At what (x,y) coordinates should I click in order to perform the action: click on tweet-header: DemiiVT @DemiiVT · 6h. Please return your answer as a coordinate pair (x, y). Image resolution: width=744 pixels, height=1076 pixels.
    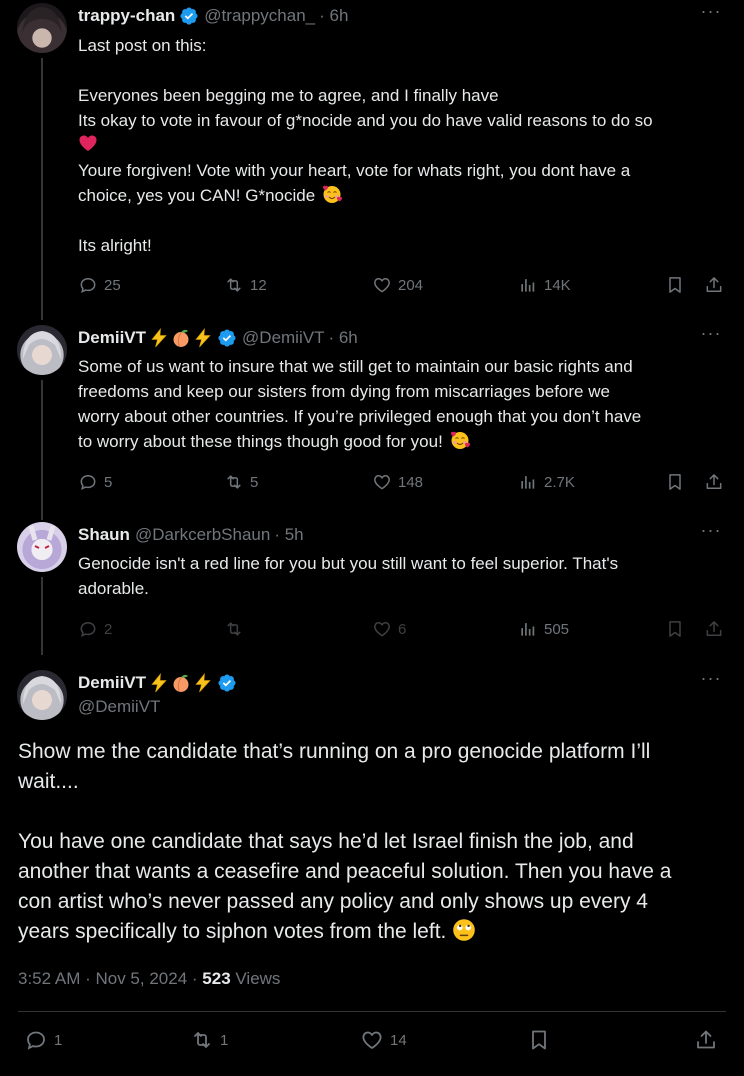
    Looking at the image, I should click on (218, 338).